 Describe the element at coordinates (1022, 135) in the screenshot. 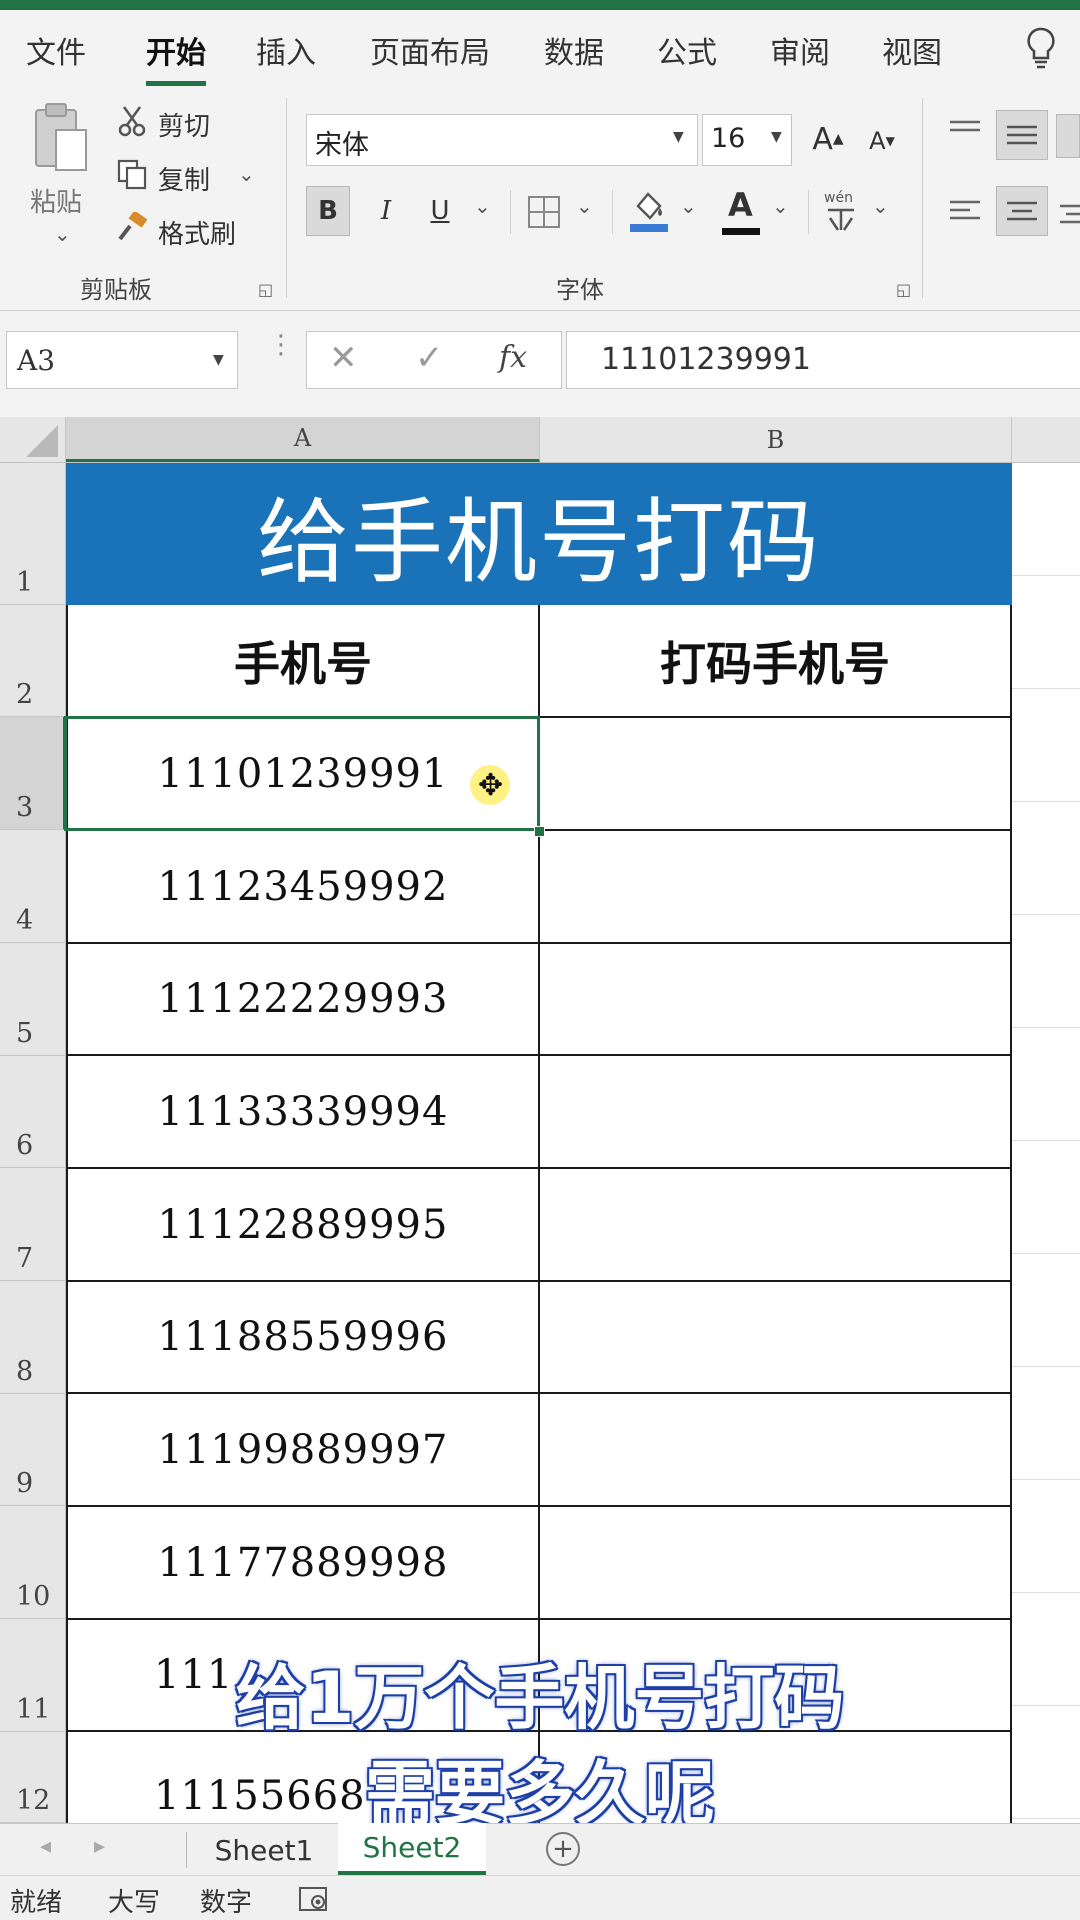

I see `align-middle-icon` at that location.